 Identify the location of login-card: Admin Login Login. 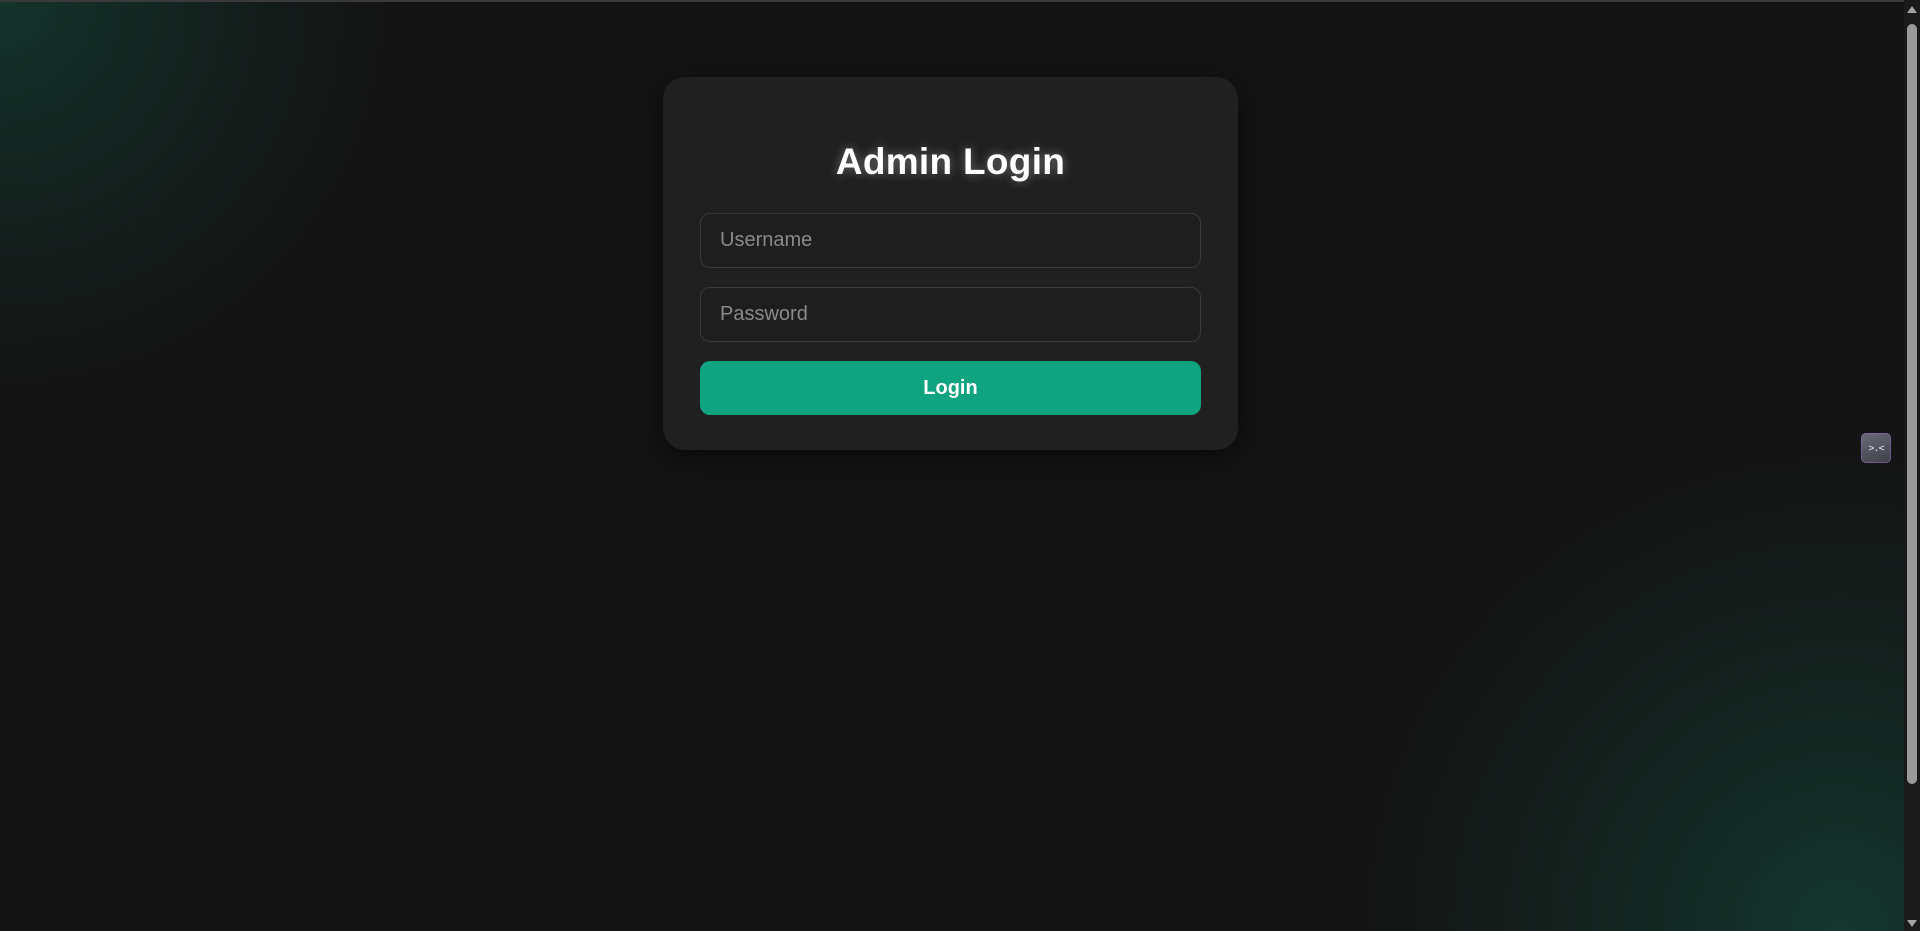
(950, 263).